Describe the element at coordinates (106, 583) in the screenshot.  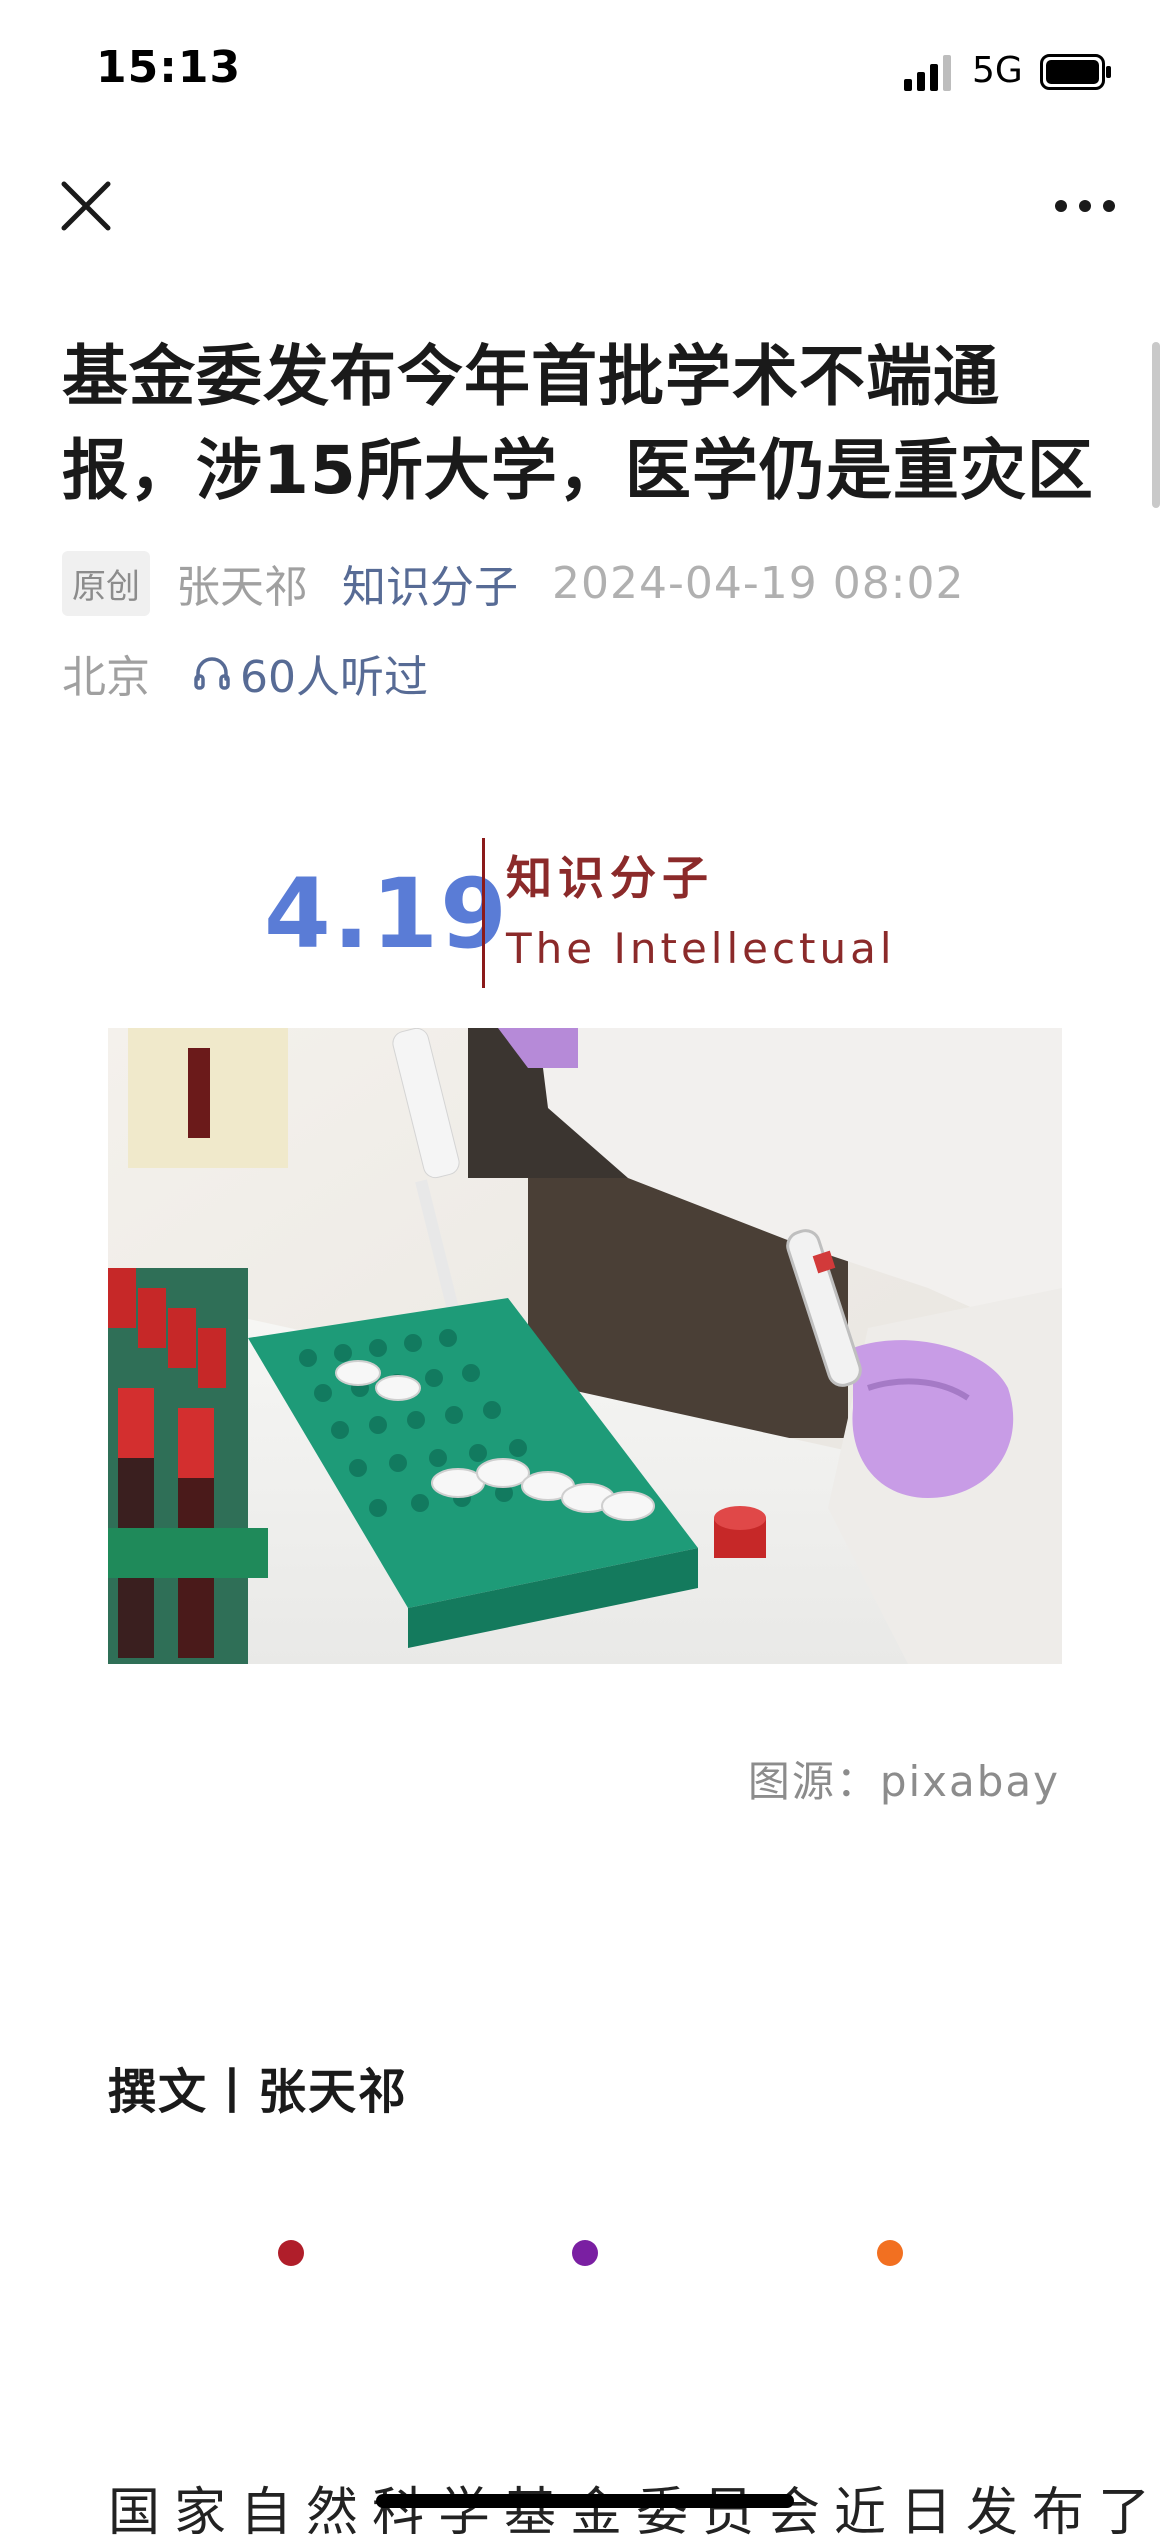
I see `original-badge: 原创` at that location.